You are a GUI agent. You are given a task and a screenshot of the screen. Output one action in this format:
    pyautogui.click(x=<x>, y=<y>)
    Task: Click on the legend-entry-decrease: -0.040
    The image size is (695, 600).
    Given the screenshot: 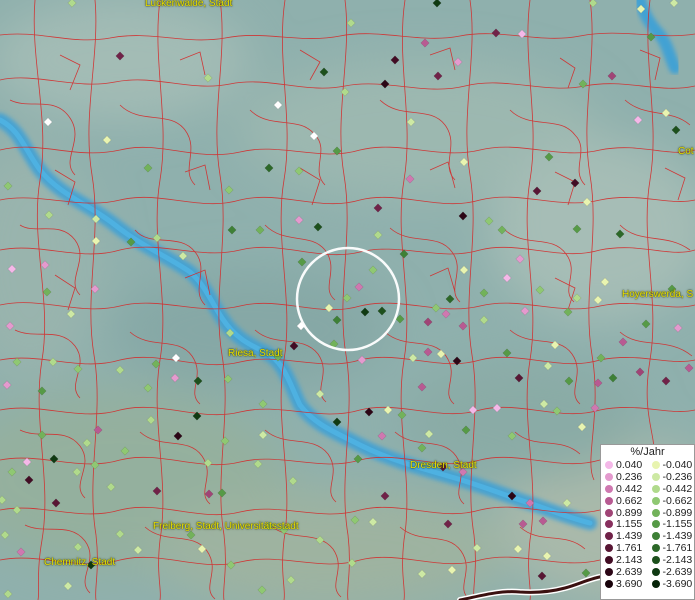 What is the action you would take?
    pyautogui.click(x=671, y=465)
    